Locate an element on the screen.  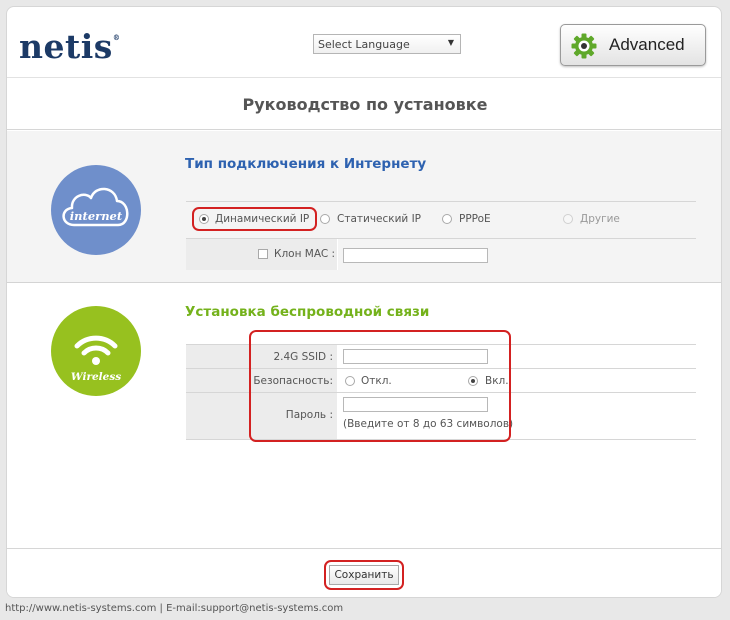
highlight-save-button is located at coordinates (364, 575).